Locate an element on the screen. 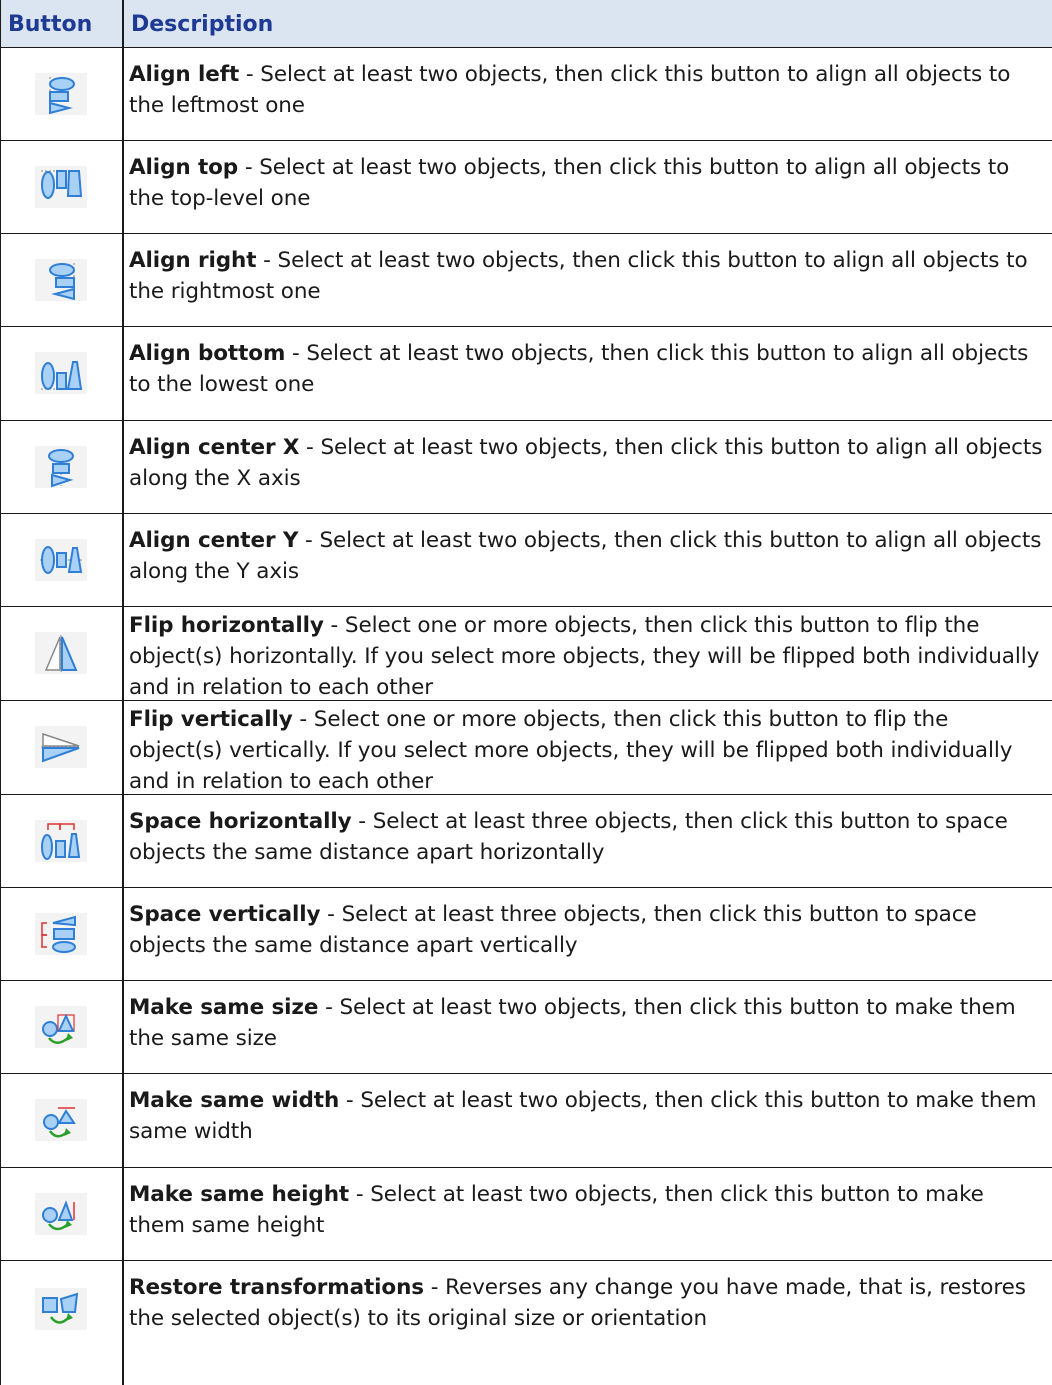  align-center-y-icon is located at coordinates (61, 560).